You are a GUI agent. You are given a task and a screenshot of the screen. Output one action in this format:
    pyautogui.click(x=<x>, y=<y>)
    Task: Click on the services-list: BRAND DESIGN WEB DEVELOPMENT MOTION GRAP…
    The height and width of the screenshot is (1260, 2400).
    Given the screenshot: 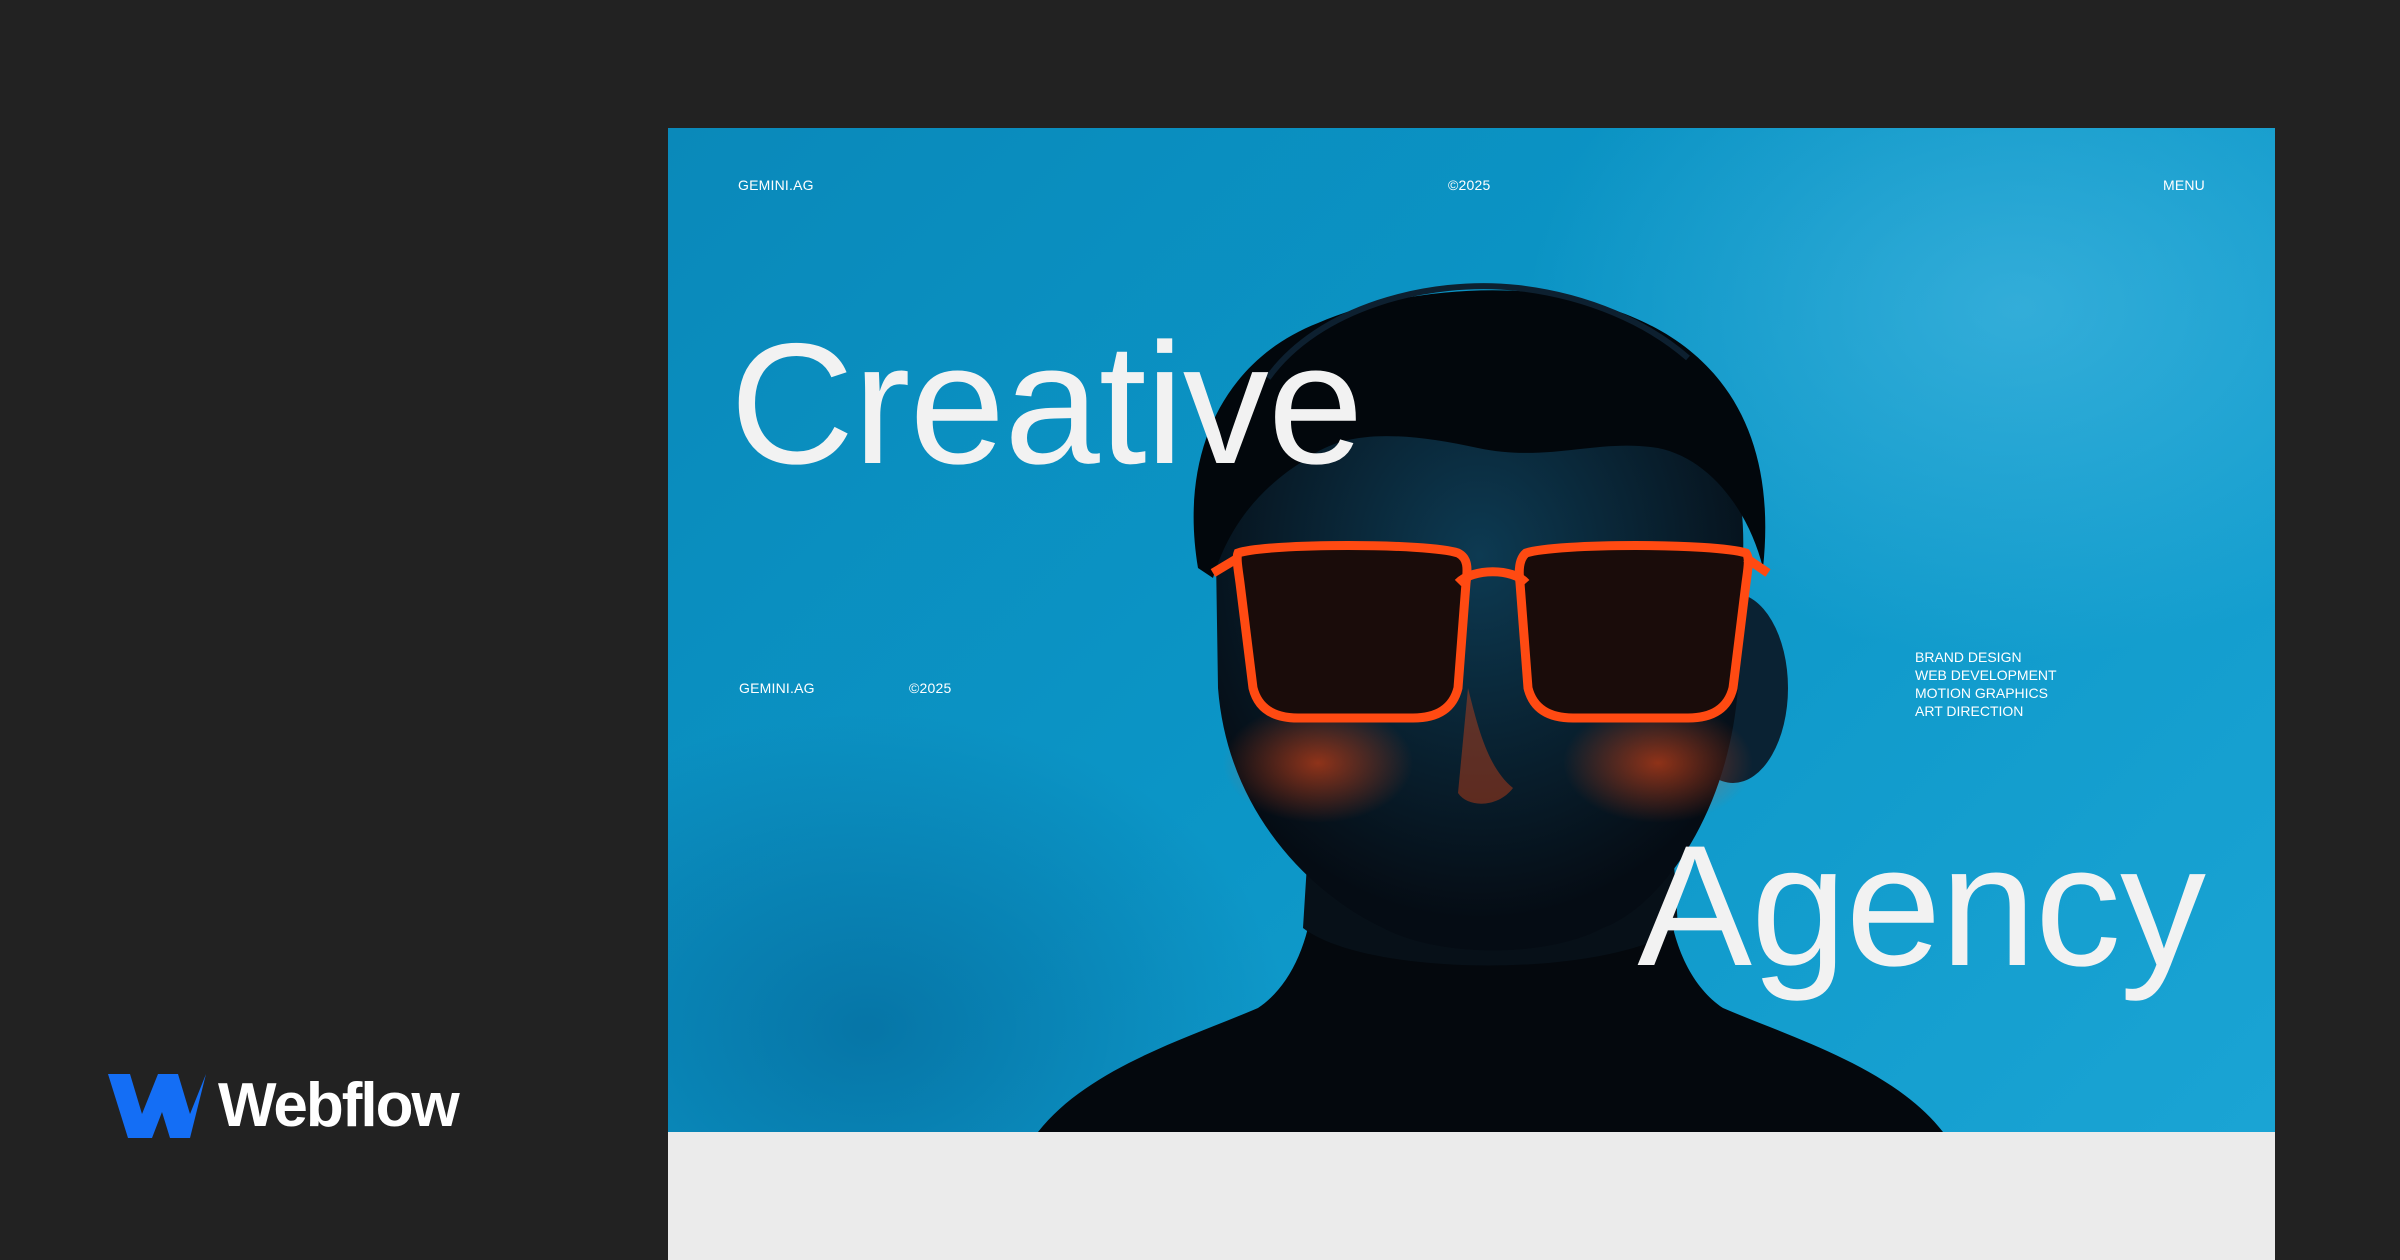 What is the action you would take?
    pyautogui.click(x=1986, y=684)
    